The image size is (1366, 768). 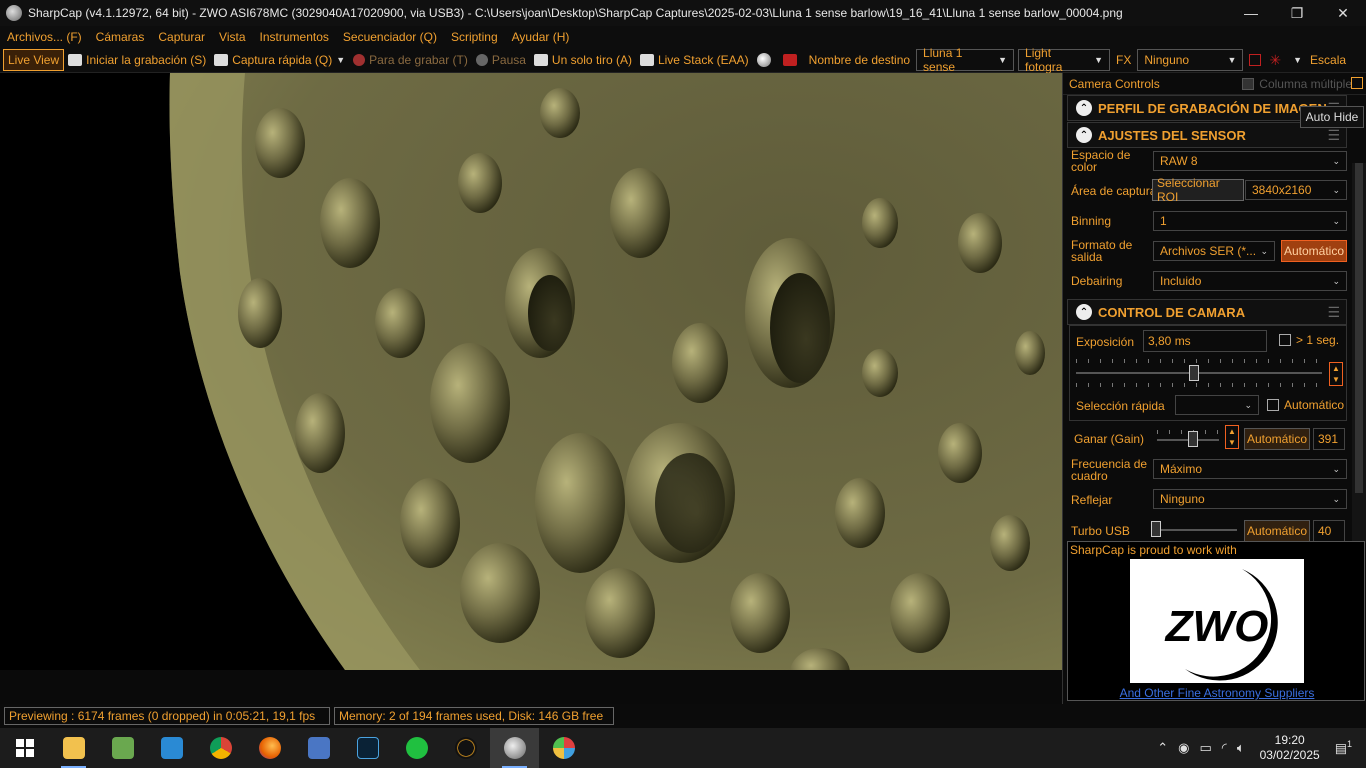 I want to click on quick-capture-button: Captura rápida (Q) ▼, so click(x=279, y=60).